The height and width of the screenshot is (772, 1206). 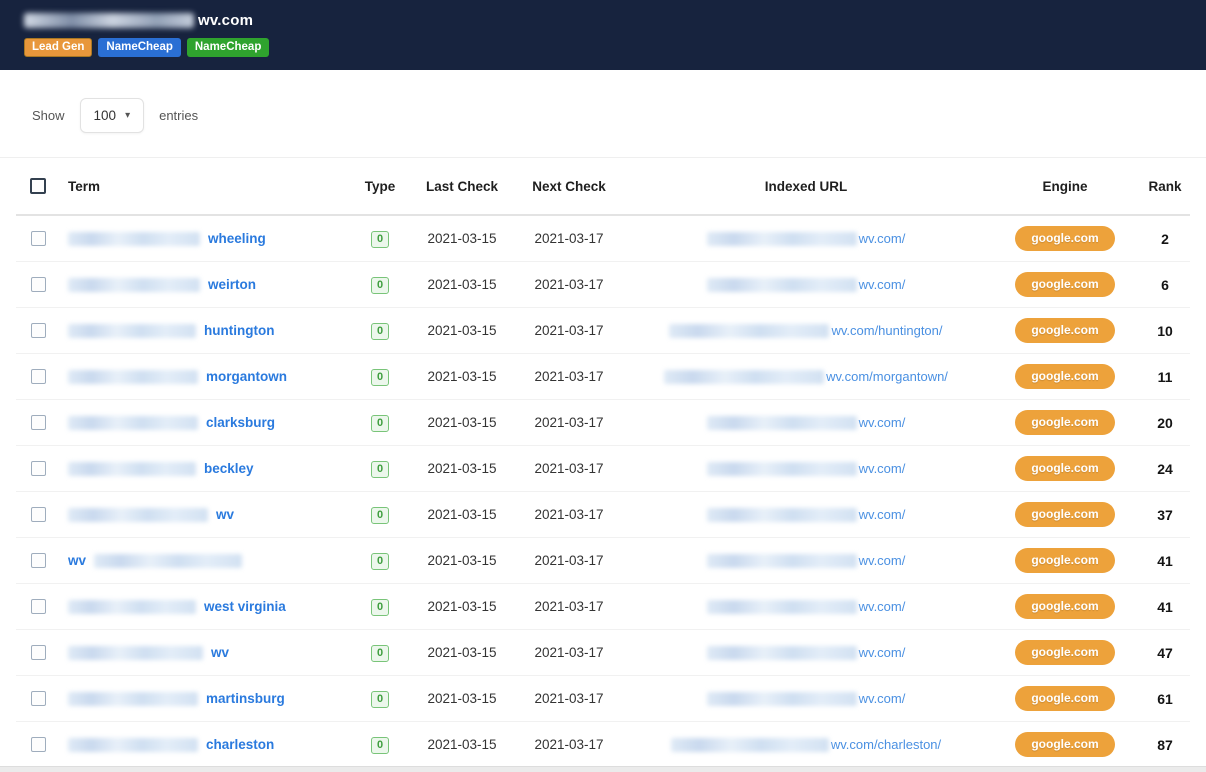 I want to click on indexed-url-cell: wv.com/morgantown/, so click(x=806, y=376).